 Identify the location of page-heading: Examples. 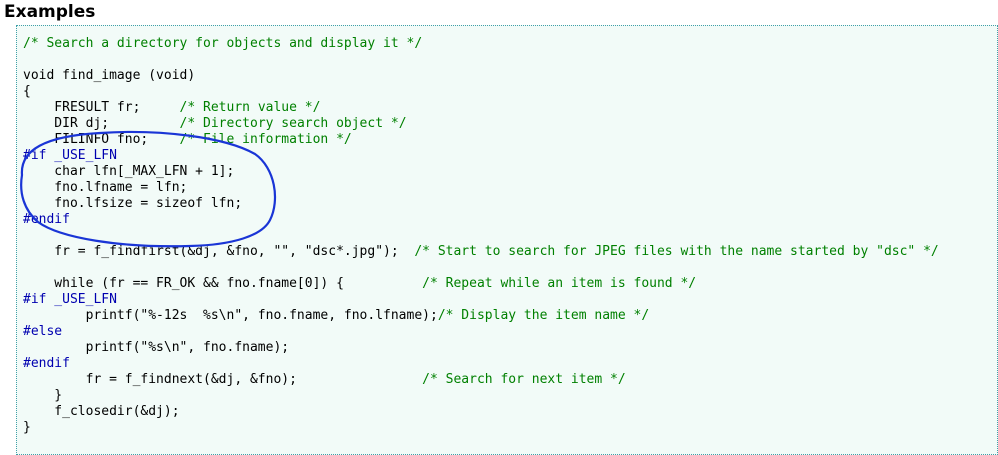
(50, 12).